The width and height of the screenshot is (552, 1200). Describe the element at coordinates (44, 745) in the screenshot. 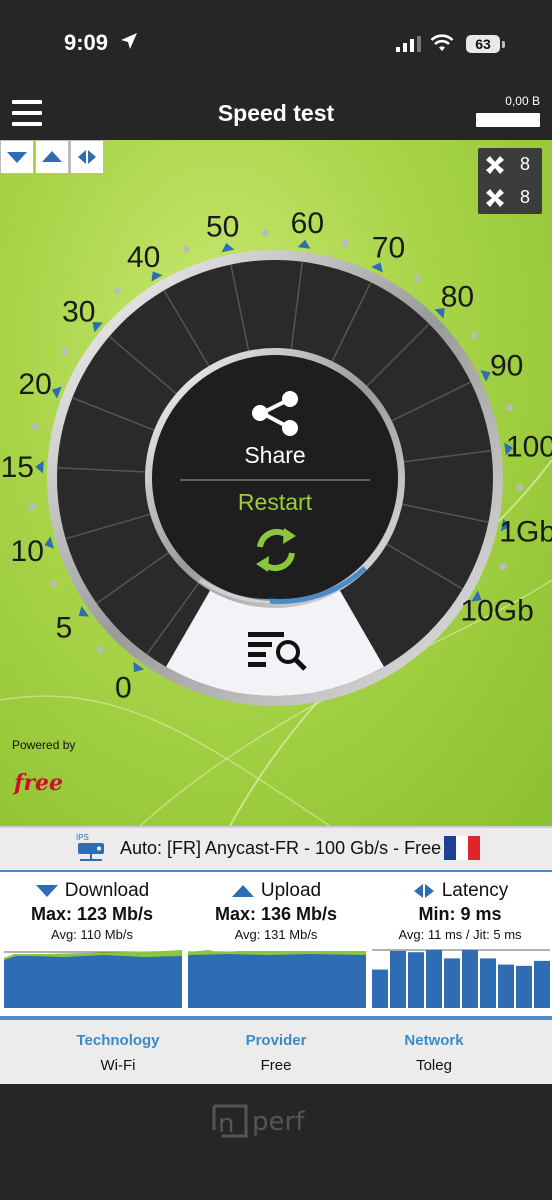

I see `powered-by-label: Powered by` at that location.